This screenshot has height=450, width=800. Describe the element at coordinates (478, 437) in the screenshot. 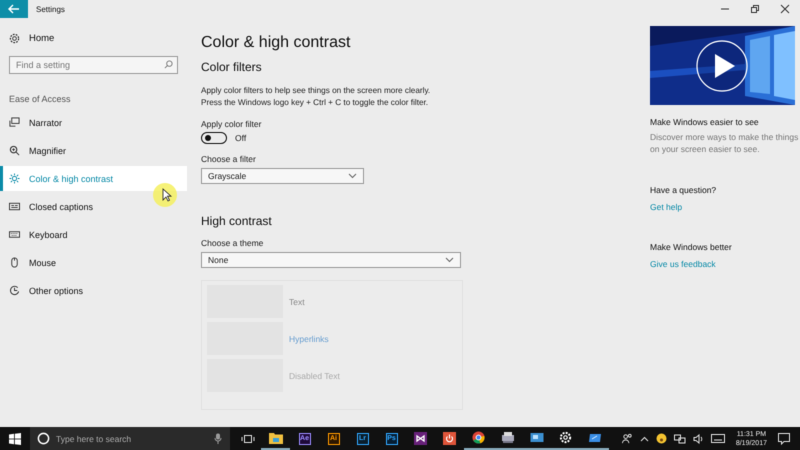

I see `chrome-icon` at that location.